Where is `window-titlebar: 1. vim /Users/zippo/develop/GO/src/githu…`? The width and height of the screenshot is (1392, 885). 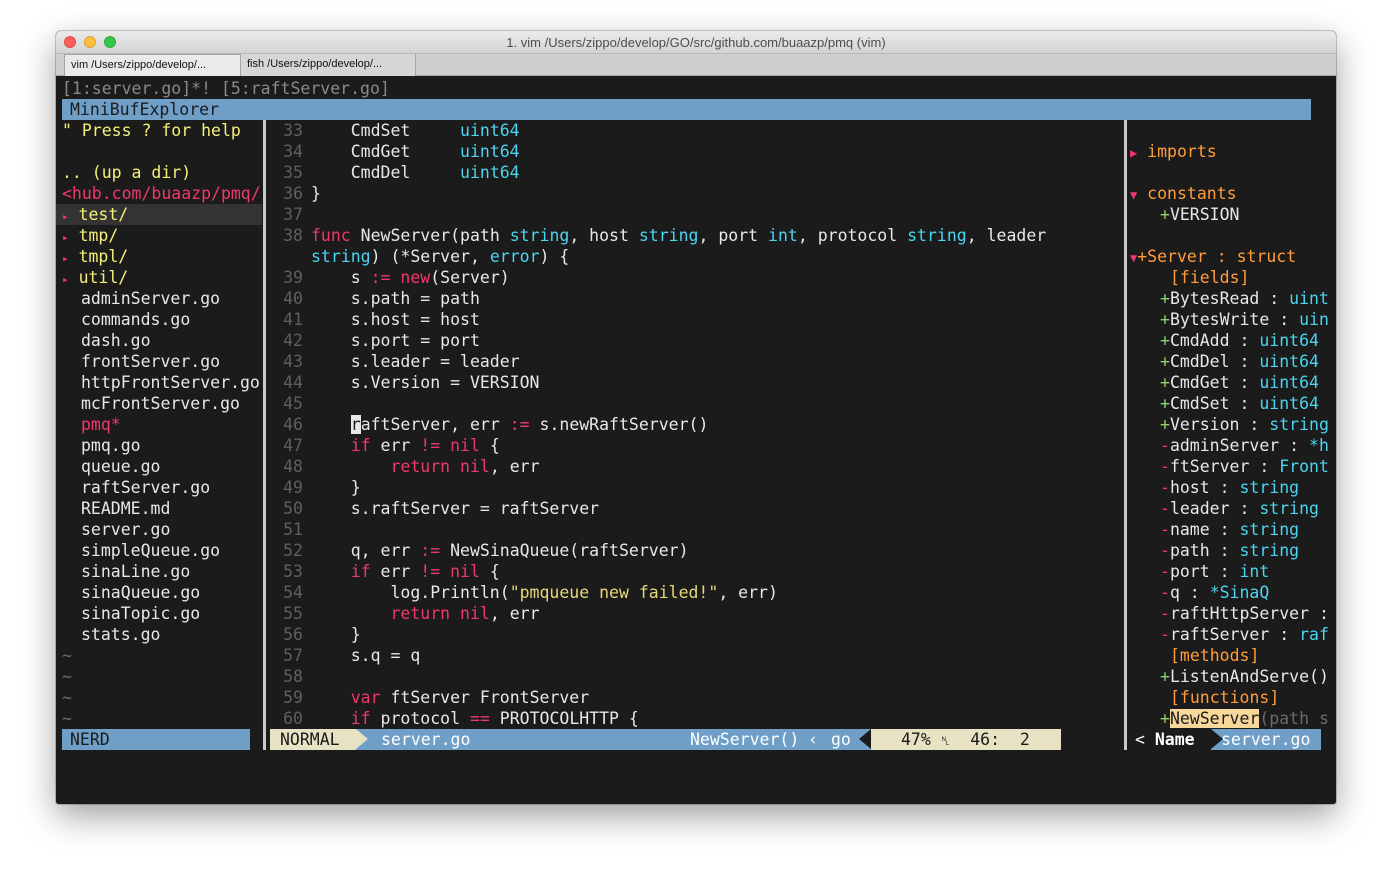 window-titlebar: 1. vim /Users/zippo/develop/GO/src/githu… is located at coordinates (696, 42).